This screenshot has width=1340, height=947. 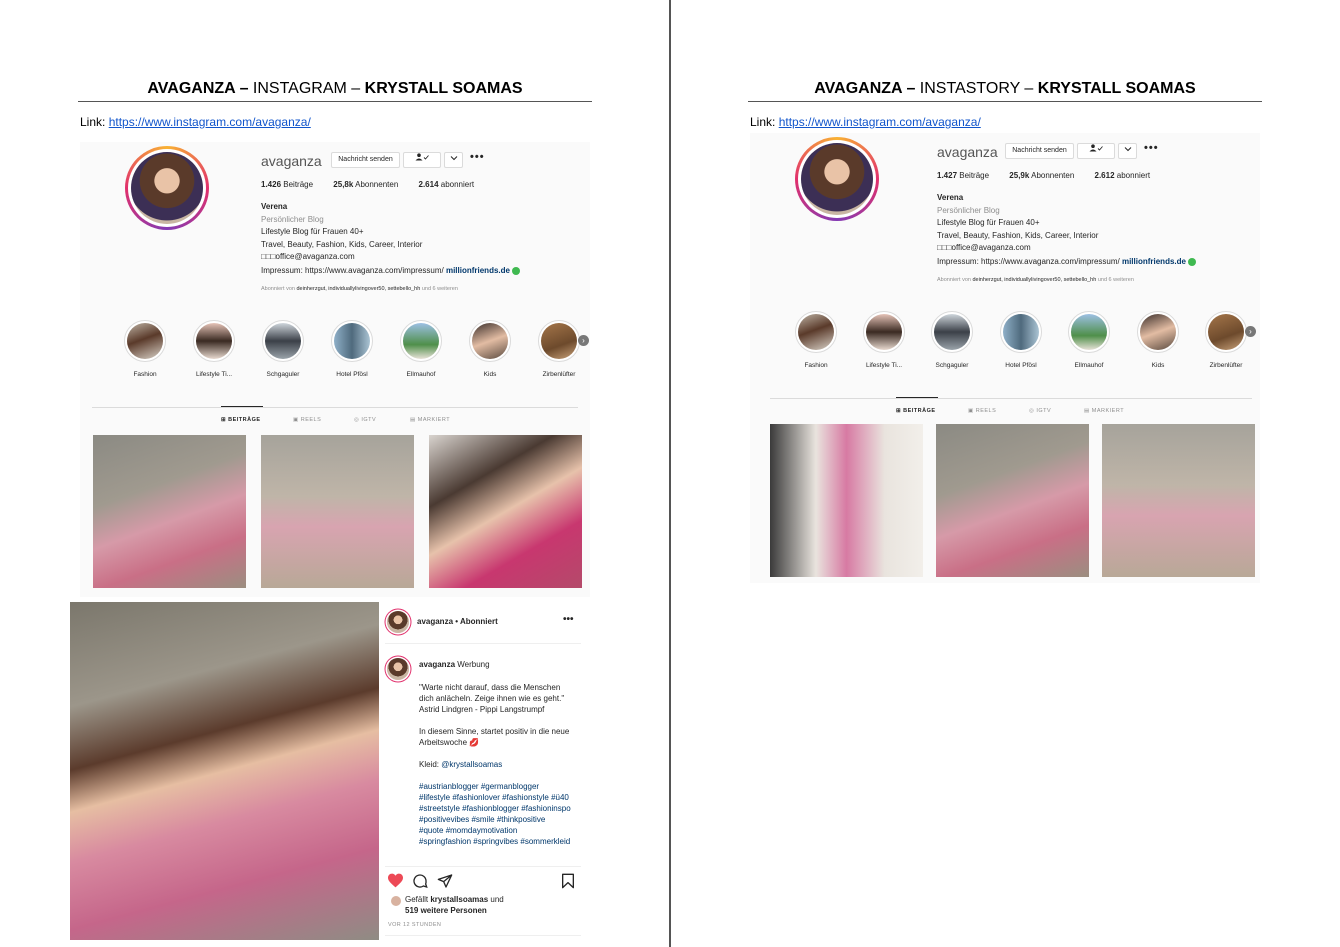 I want to click on right-doc-title: AVAGANZA – INSTASTORY – KRYSTALL SOAMAS, so click(x=1005, y=91).